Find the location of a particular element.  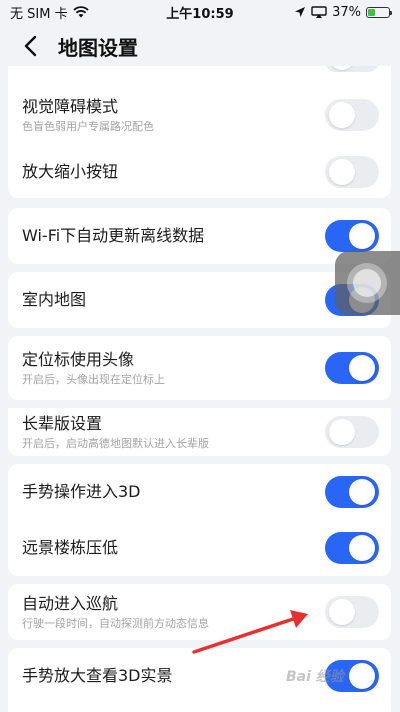

status-bar: 无 SIM 卡 上午10:59 37% is located at coordinates (200, 12).